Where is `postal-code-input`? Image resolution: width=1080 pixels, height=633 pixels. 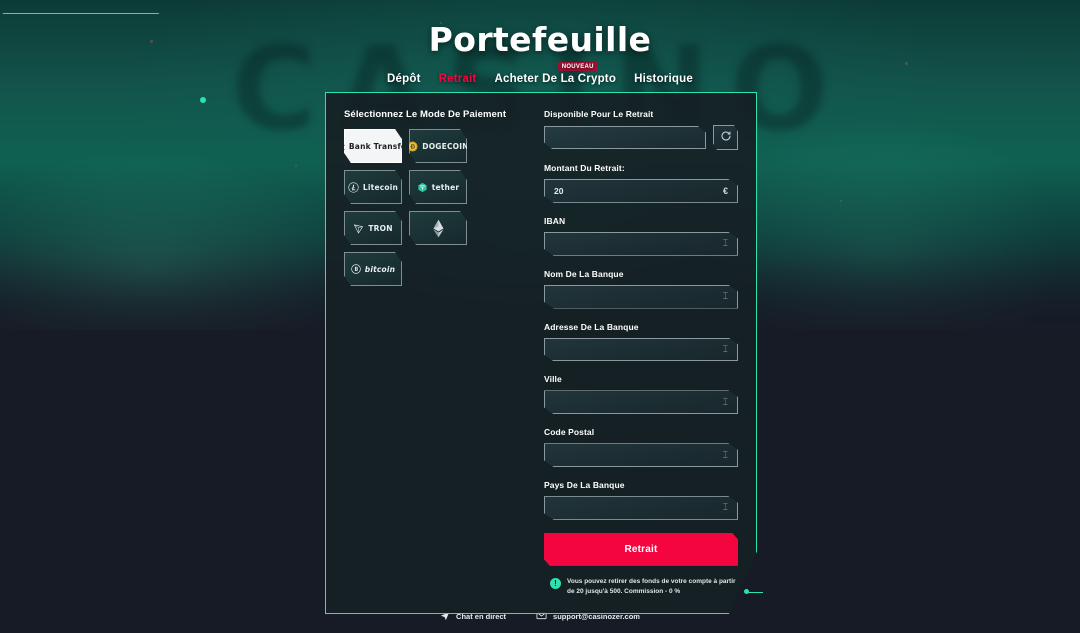 postal-code-input is located at coordinates (638, 455).